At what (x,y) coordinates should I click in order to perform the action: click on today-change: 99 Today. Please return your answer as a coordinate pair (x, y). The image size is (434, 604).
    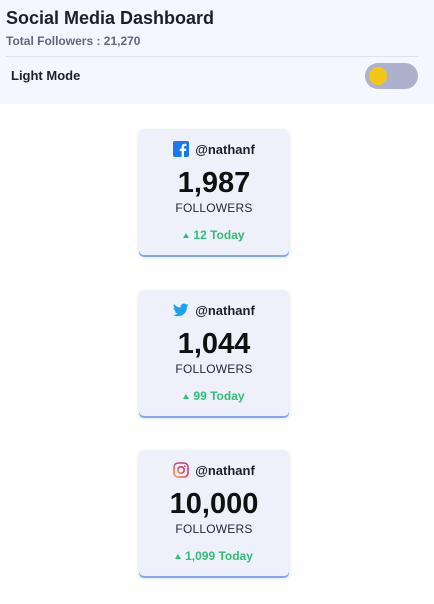
    Looking at the image, I should click on (214, 396).